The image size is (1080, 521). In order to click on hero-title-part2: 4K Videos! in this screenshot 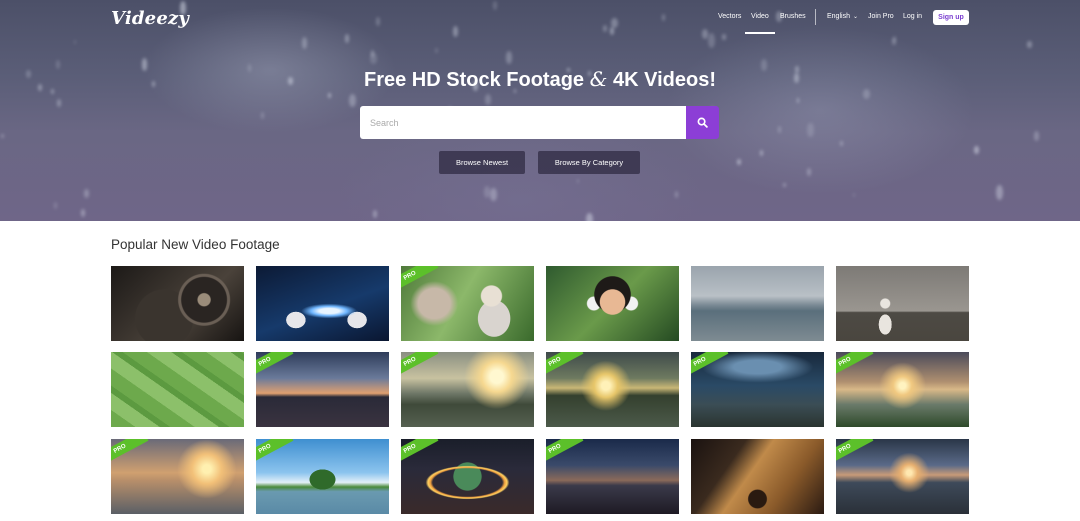, I will do `click(661, 80)`.